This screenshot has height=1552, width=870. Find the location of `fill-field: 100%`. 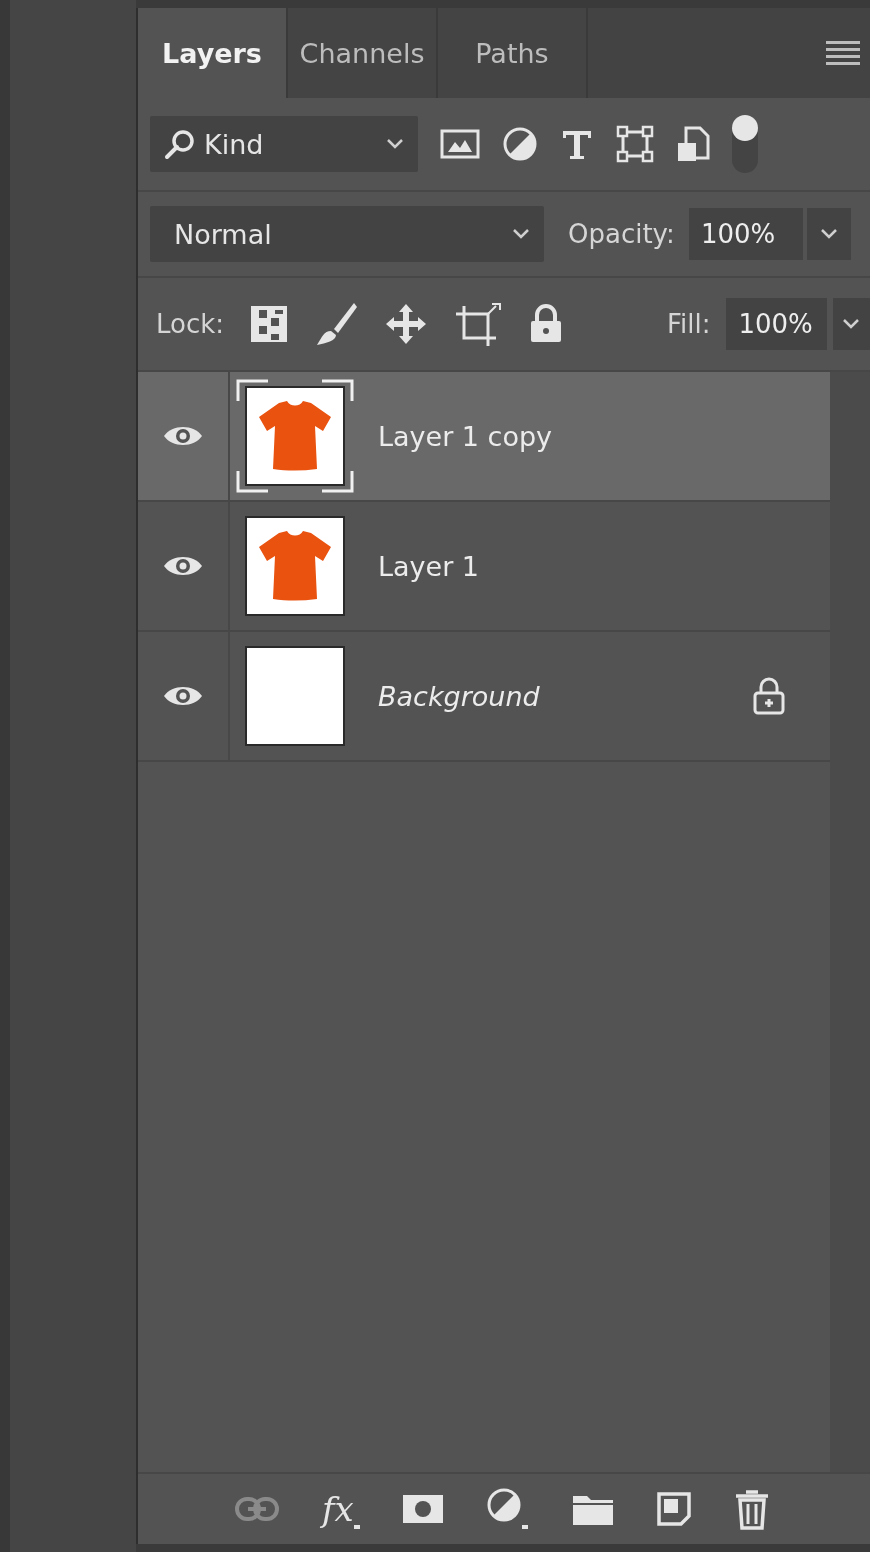

fill-field: 100% is located at coordinates (776, 324).